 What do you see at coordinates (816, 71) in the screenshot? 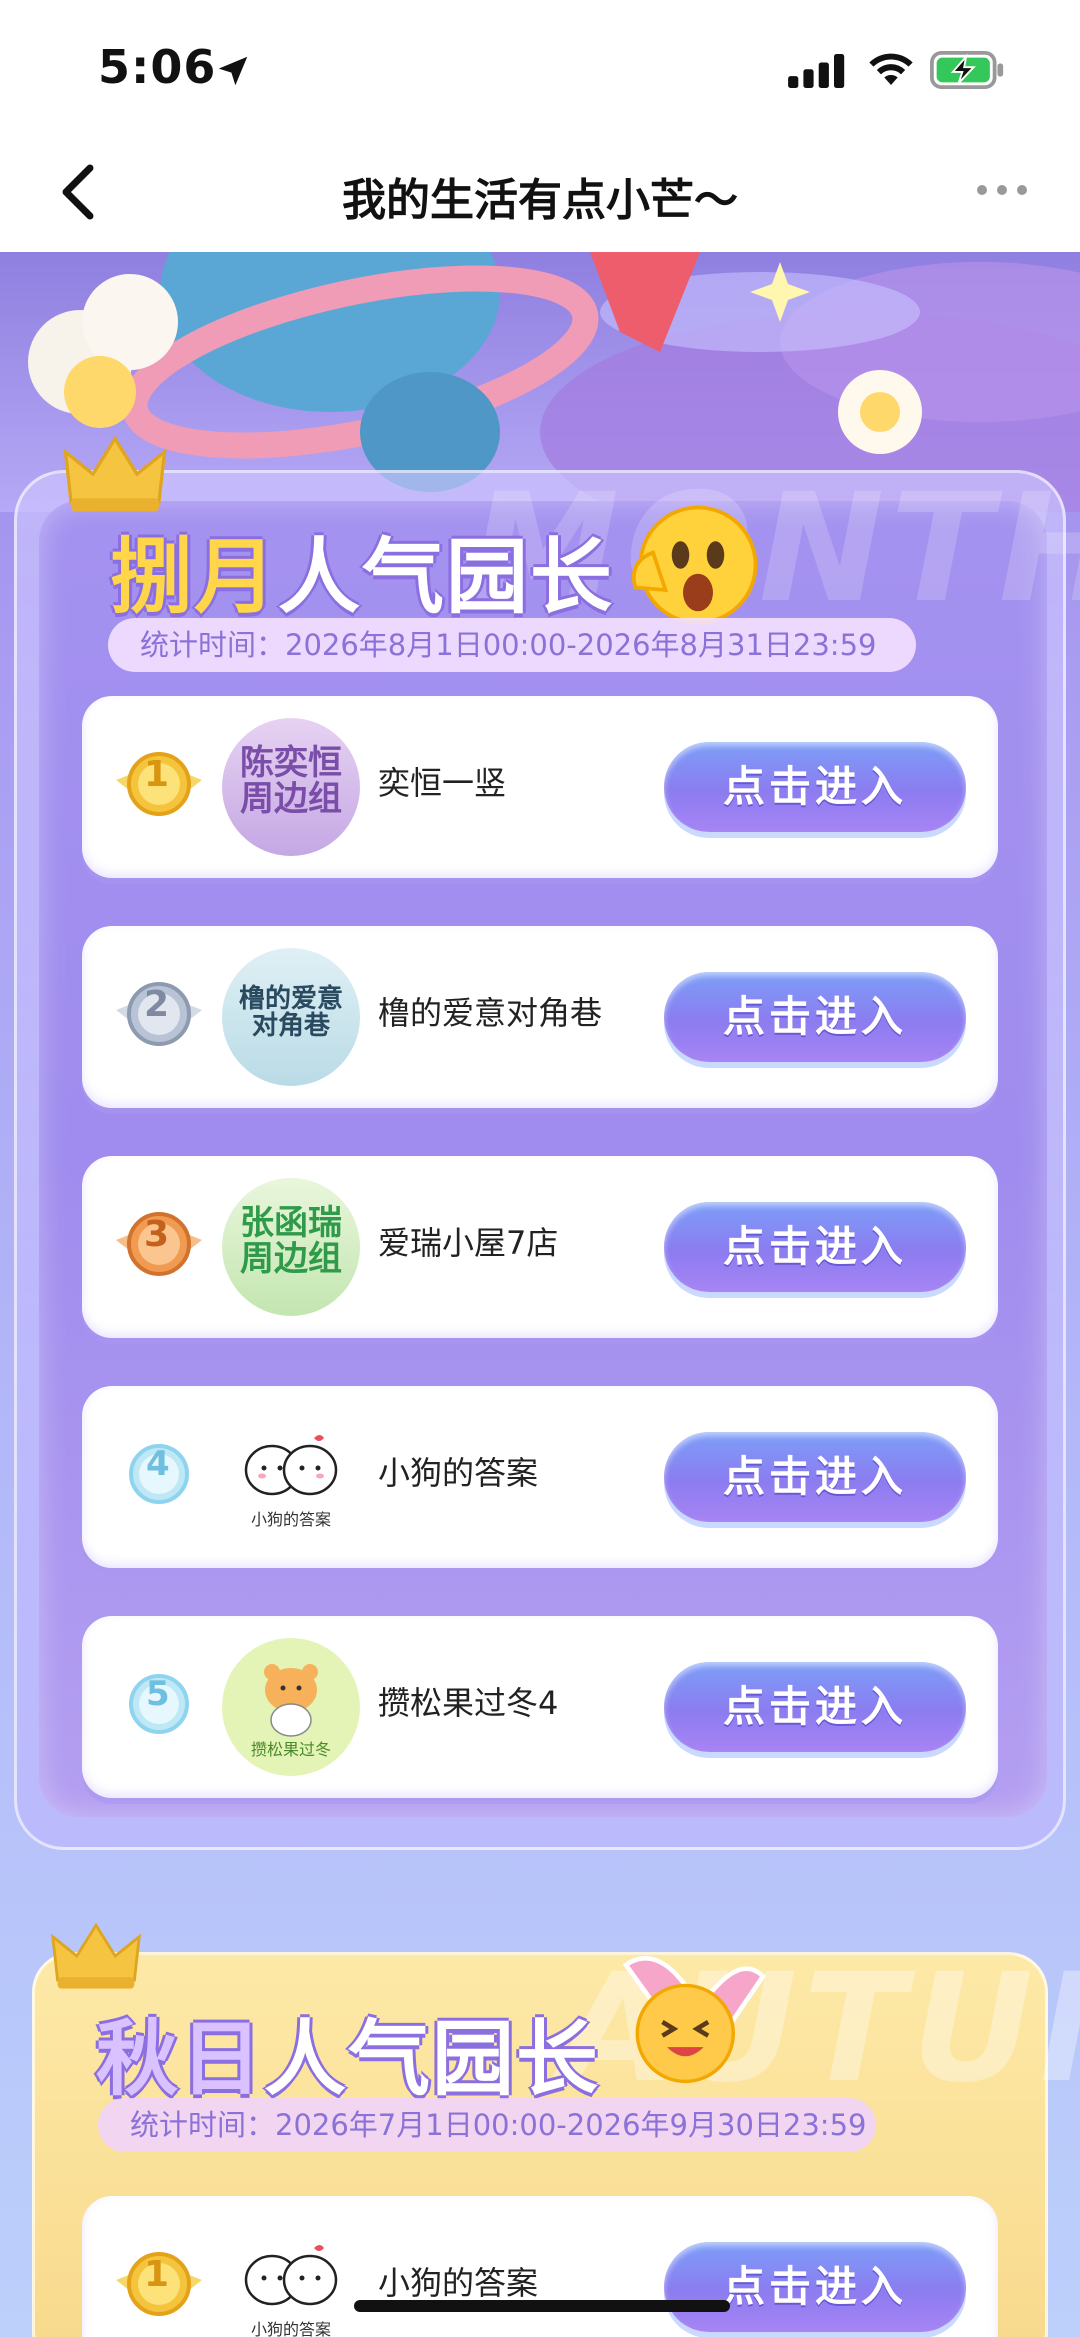
I see `cellular-signal-icon` at bounding box center [816, 71].